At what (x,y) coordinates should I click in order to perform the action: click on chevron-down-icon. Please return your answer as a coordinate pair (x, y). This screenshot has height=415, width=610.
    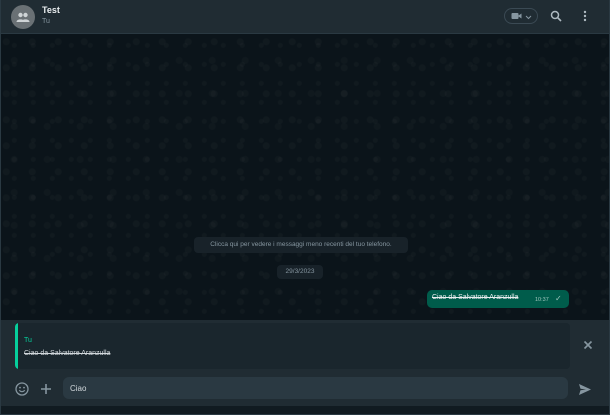
    Looking at the image, I should click on (528, 16).